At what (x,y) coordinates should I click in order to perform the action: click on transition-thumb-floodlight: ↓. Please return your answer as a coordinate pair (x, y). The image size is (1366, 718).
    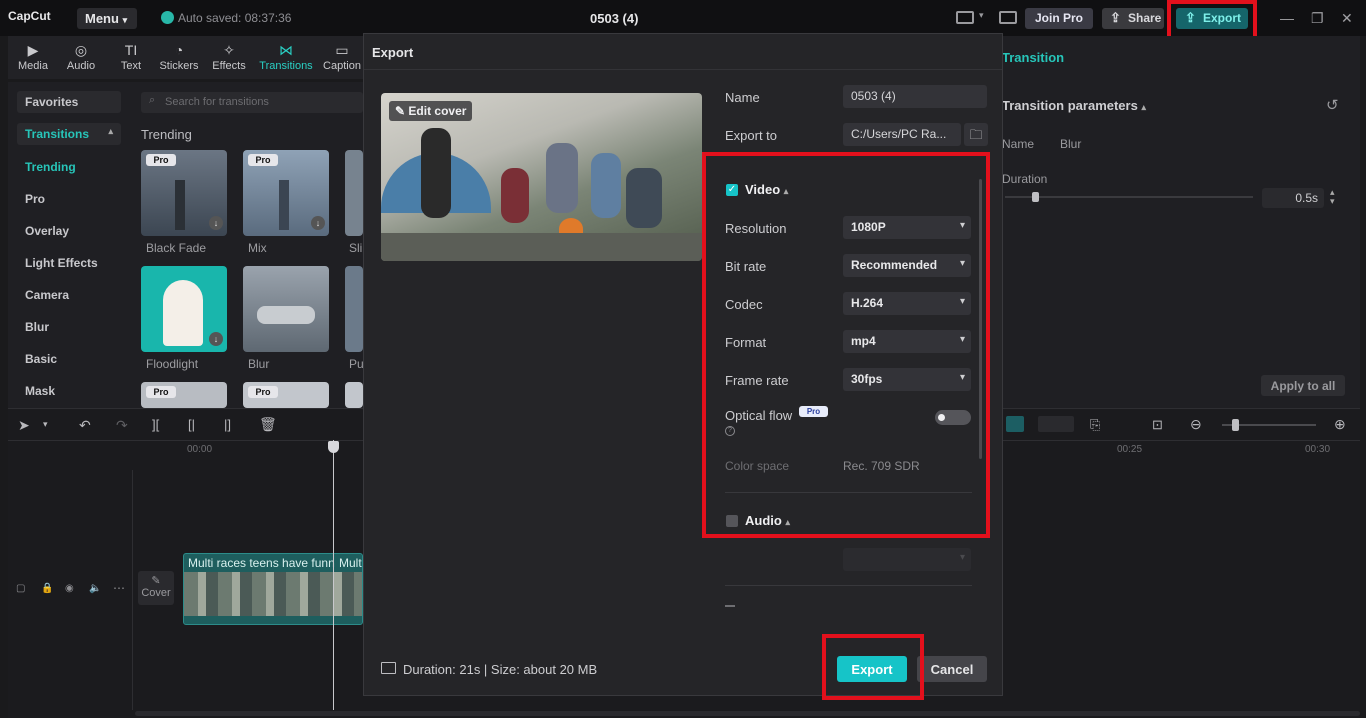
    Looking at the image, I should click on (184, 309).